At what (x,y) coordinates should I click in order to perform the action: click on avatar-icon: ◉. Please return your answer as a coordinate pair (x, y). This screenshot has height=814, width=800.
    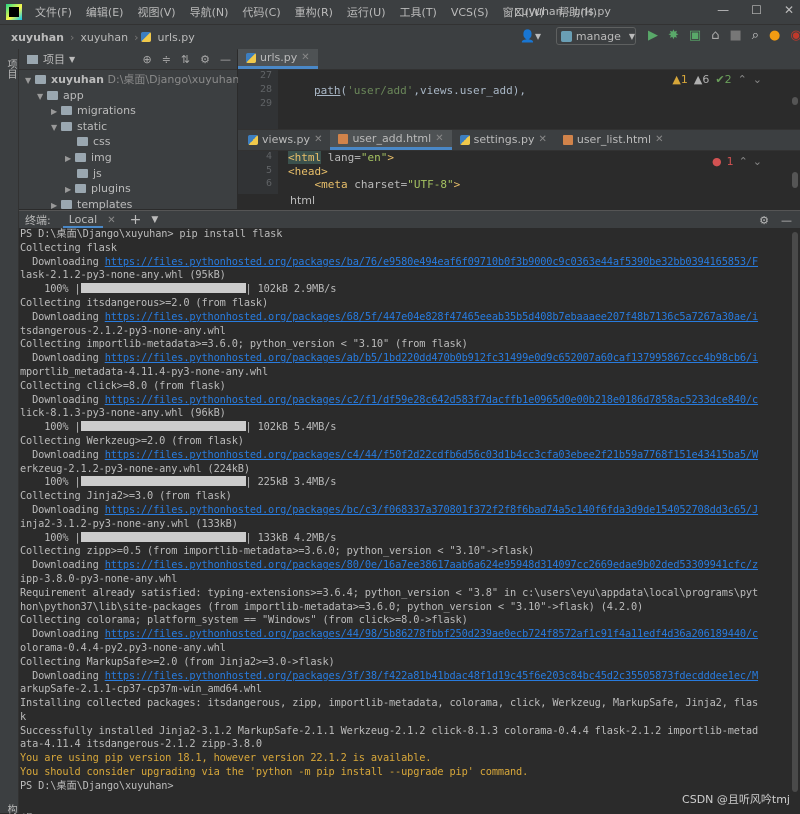
    Looking at the image, I should click on (795, 35).